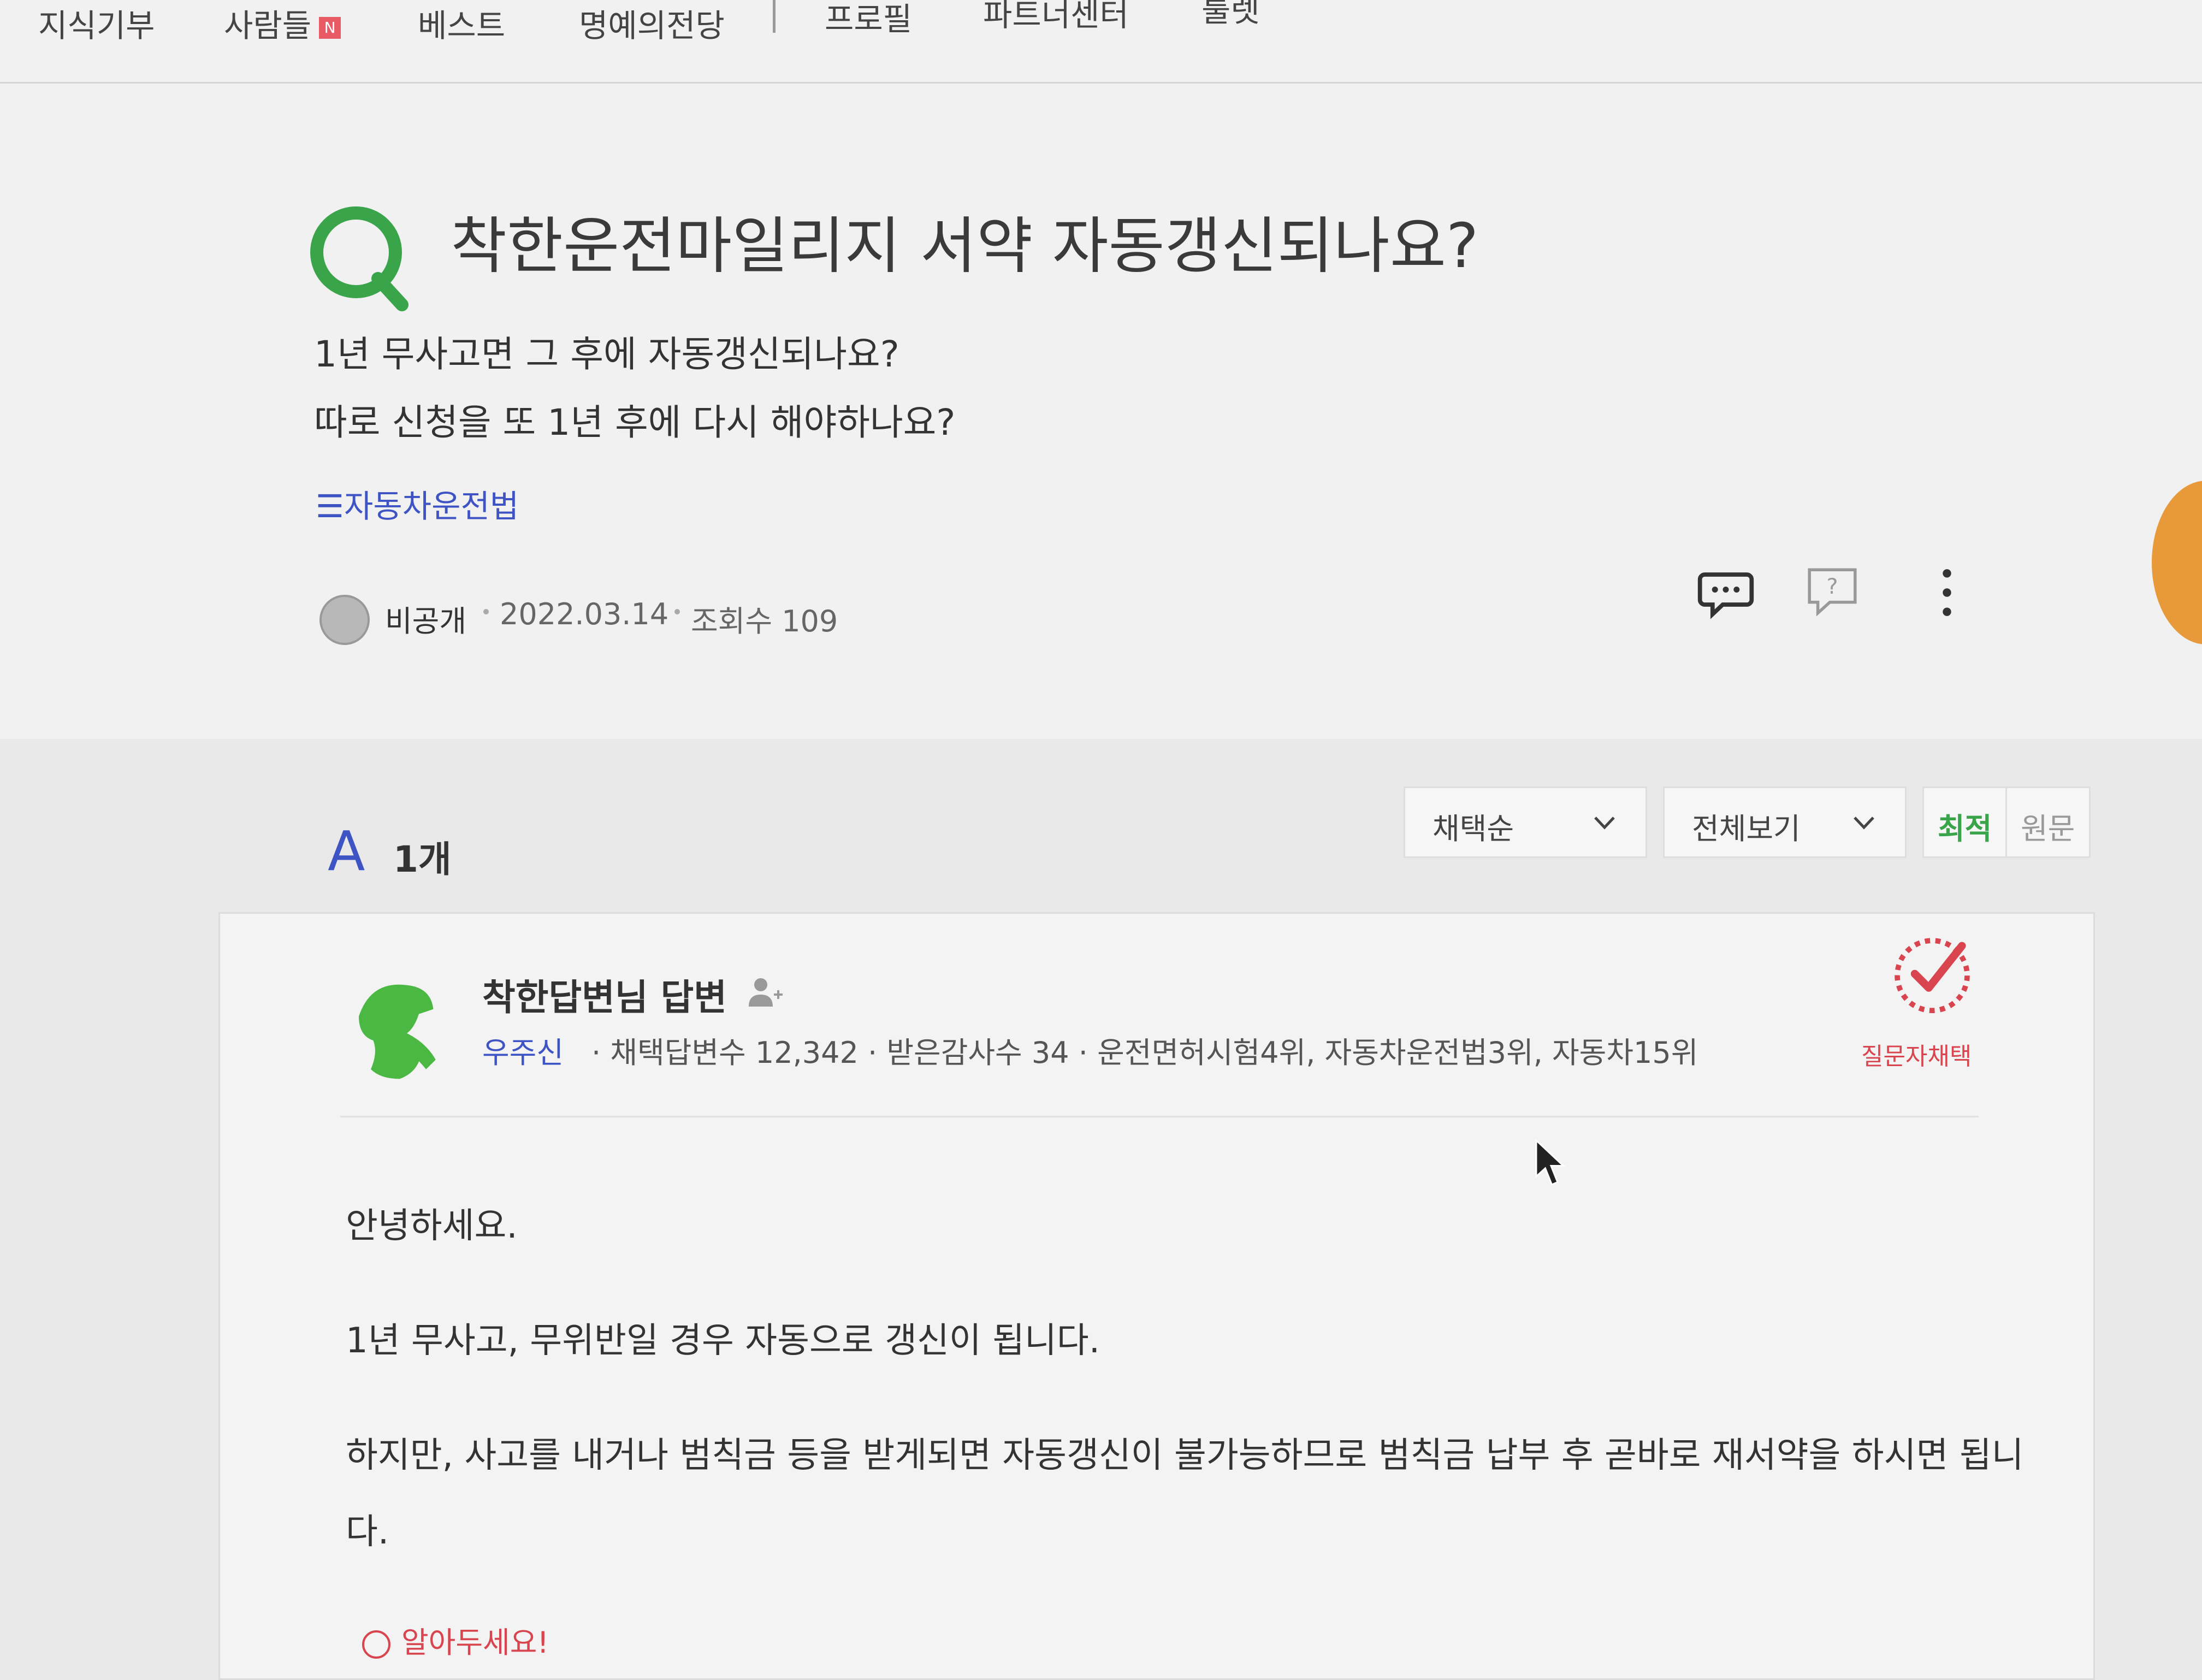  I want to click on nav-item-toolet: 툴렛, so click(1230, 15).